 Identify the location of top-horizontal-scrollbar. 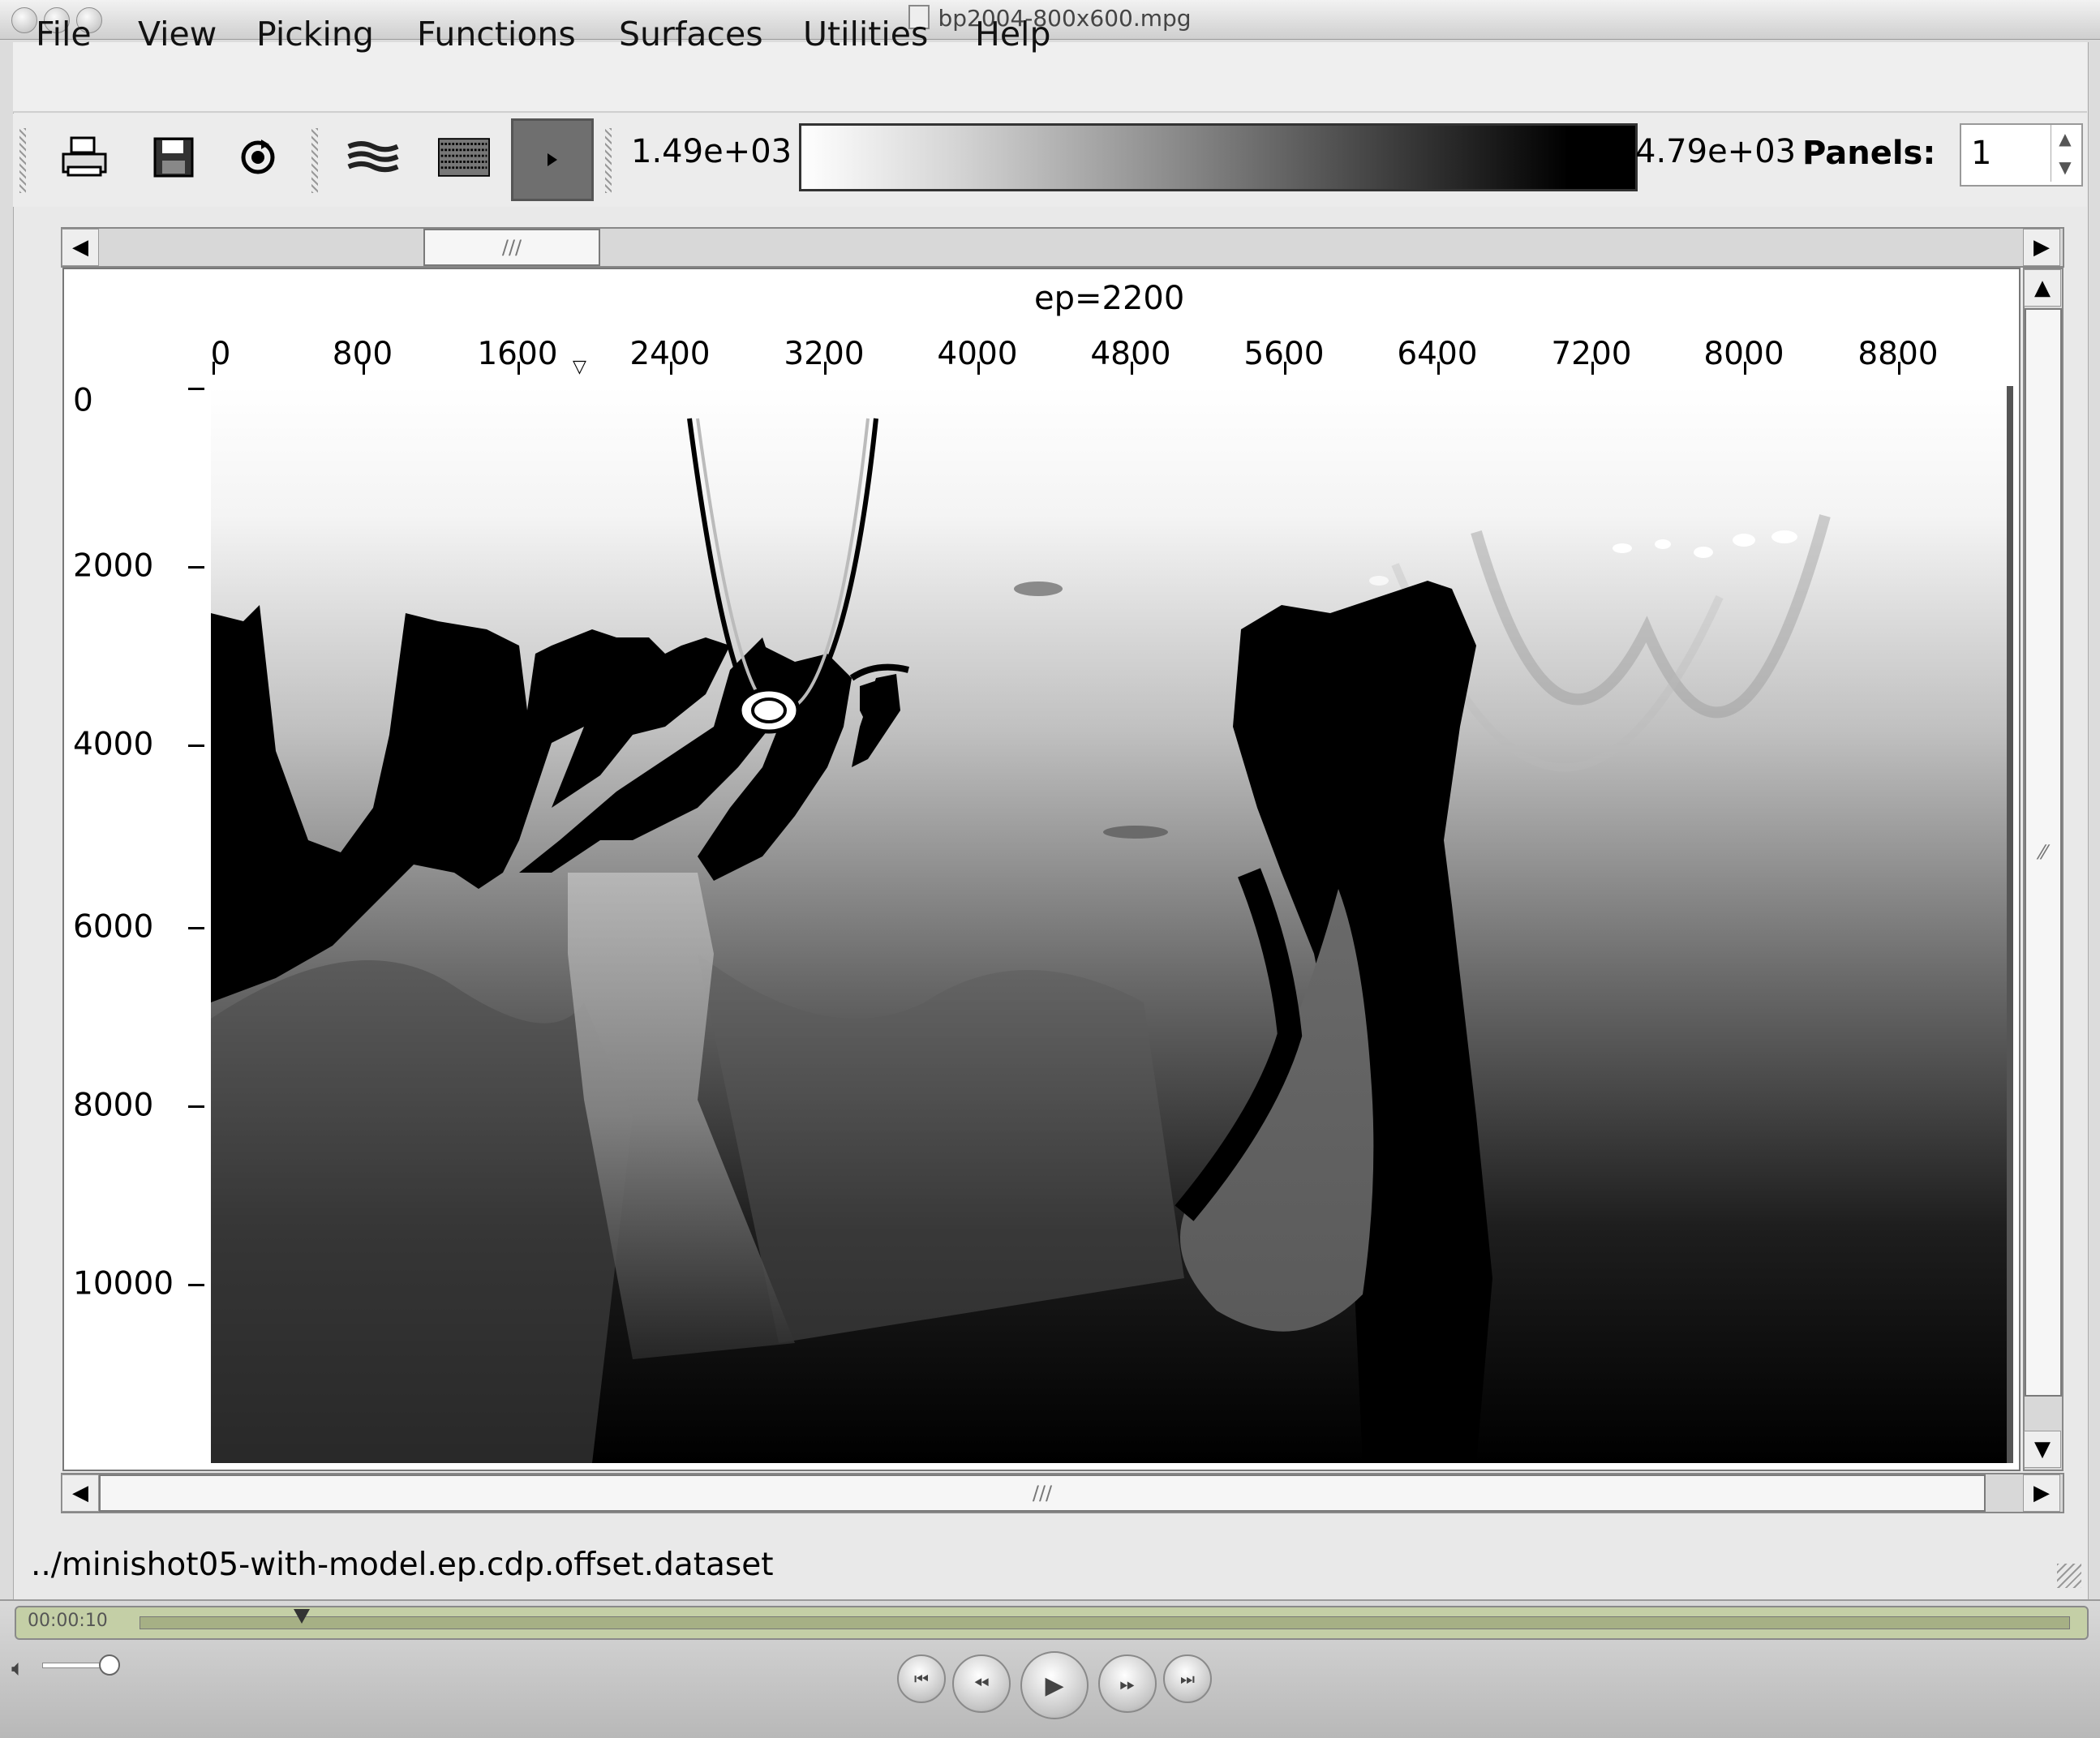
(1062, 247).